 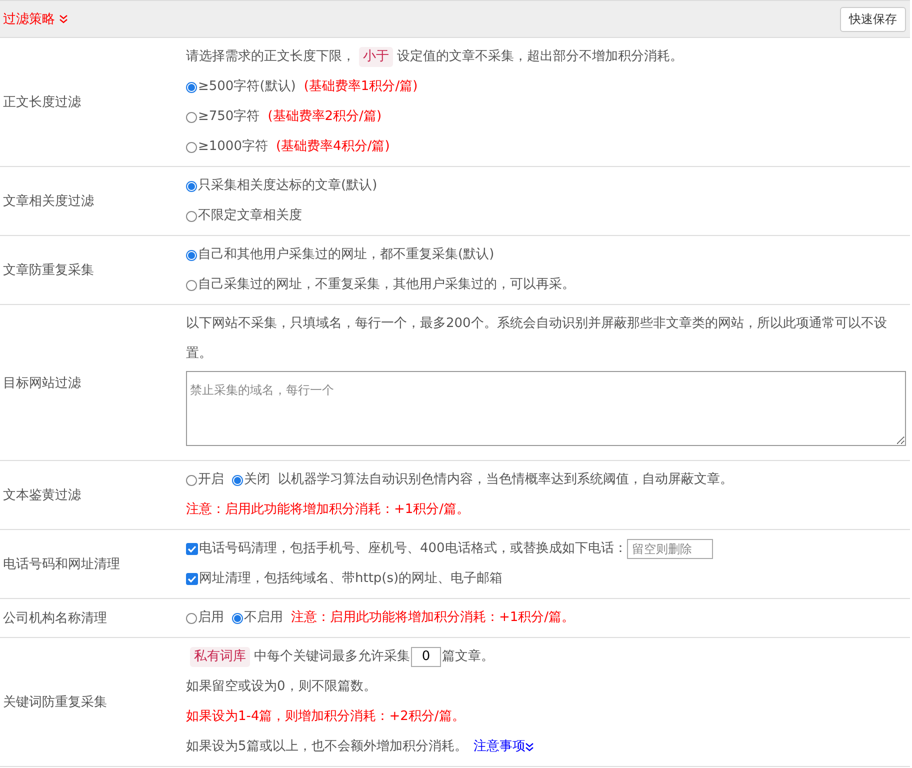 I want to click on description-text: 以机器学习算法自动识别色情内容，当色情概率达到系统阈值，自动屏蔽文章。, so click(x=505, y=480).